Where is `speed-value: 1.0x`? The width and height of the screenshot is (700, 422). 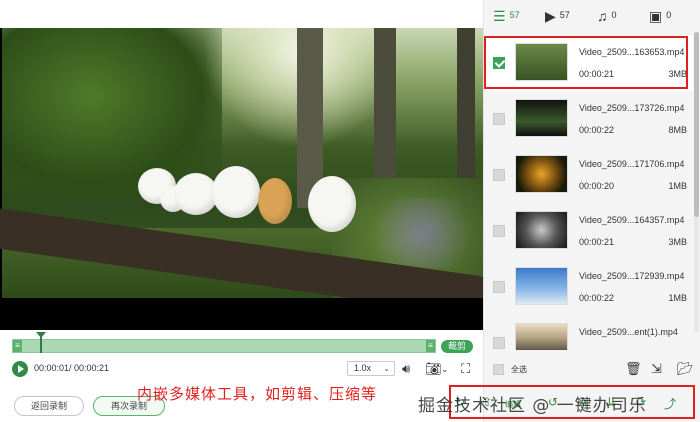 speed-value: 1.0x is located at coordinates (363, 368).